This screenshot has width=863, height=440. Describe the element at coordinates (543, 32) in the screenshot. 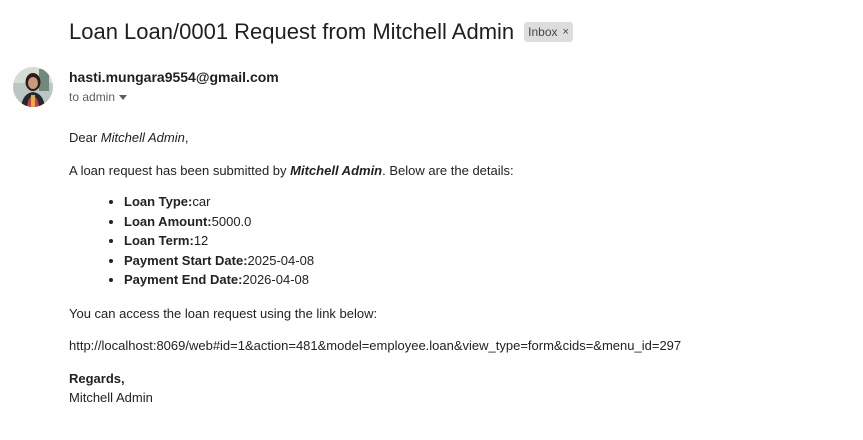

I see `inbox-label-text: Inbox` at that location.